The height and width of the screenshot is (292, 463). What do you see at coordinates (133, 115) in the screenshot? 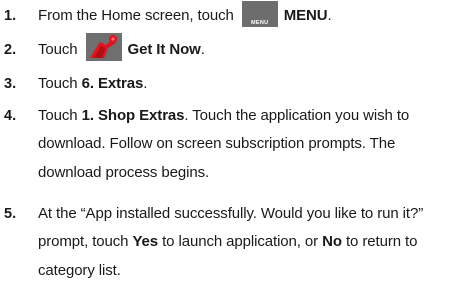
I see `step-text-bold: 1. Shop Extras` at bounding box center [133, 115].